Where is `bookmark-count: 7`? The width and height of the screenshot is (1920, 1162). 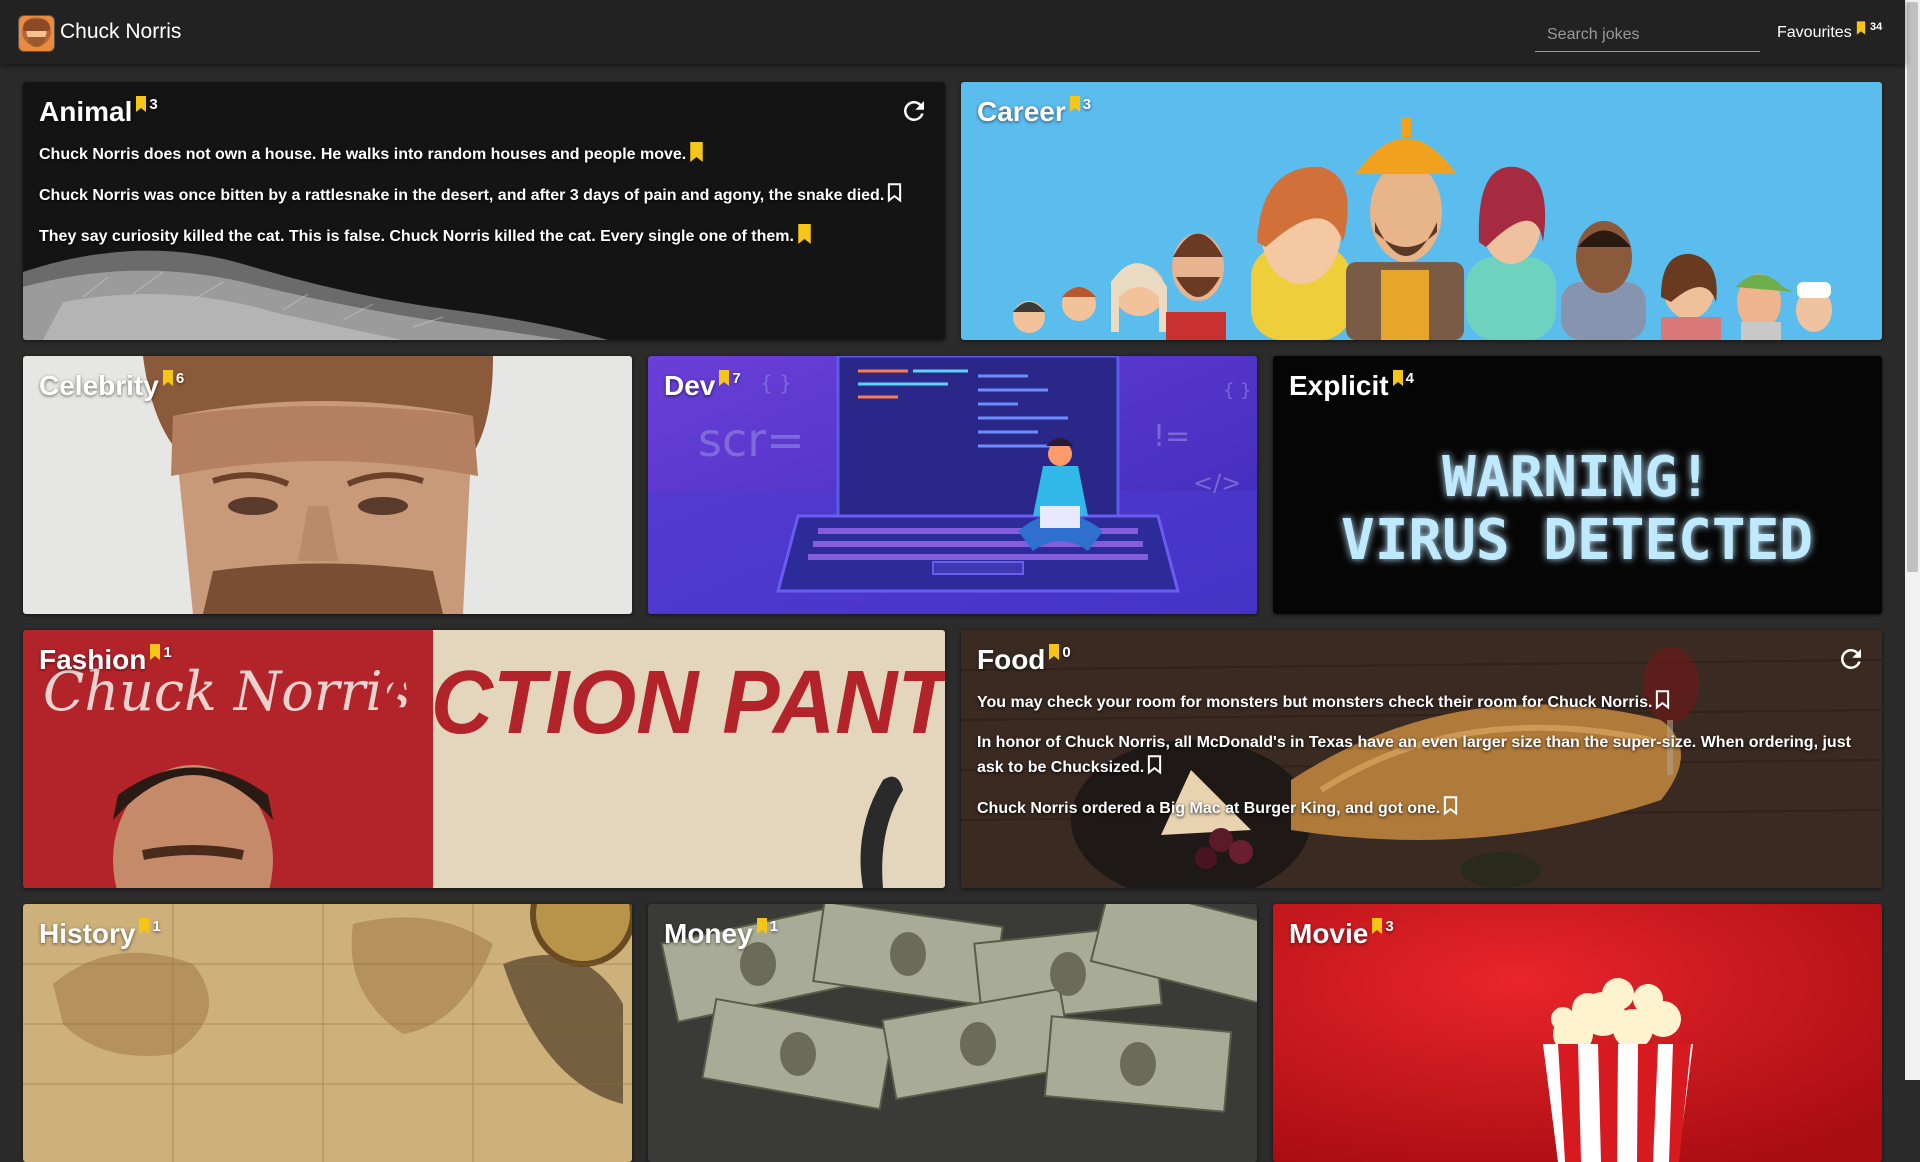 bookmark-count: 7 is located at coordinates (736, 378).